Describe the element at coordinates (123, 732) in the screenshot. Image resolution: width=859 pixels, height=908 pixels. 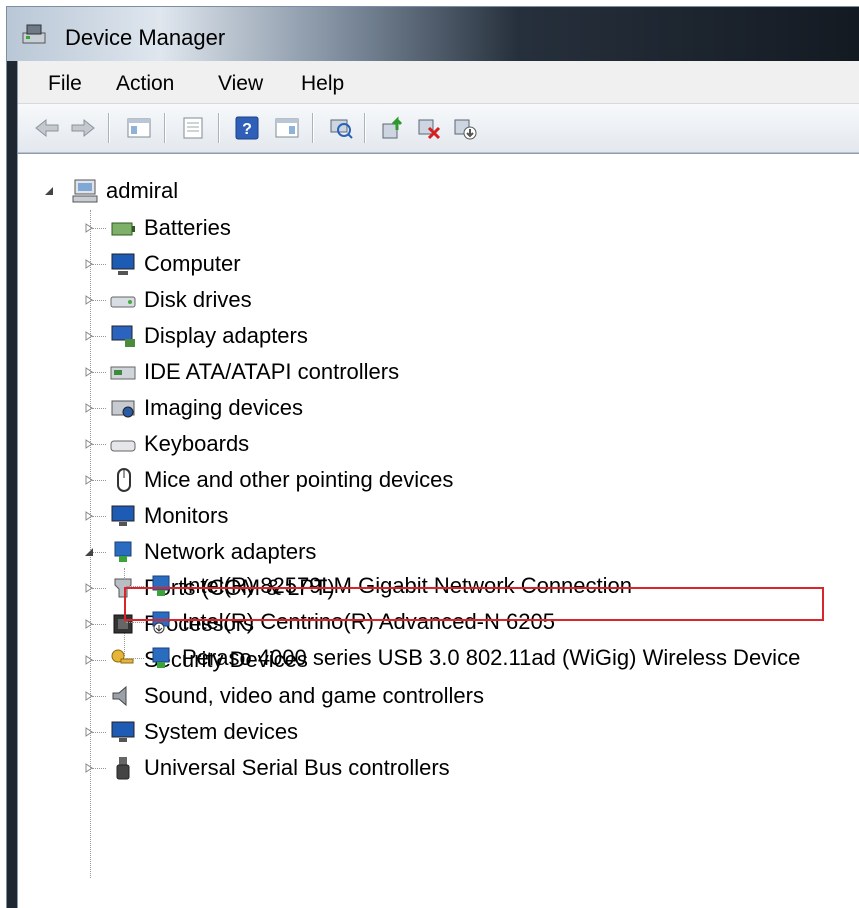
I see `system-device-icon` at that location.